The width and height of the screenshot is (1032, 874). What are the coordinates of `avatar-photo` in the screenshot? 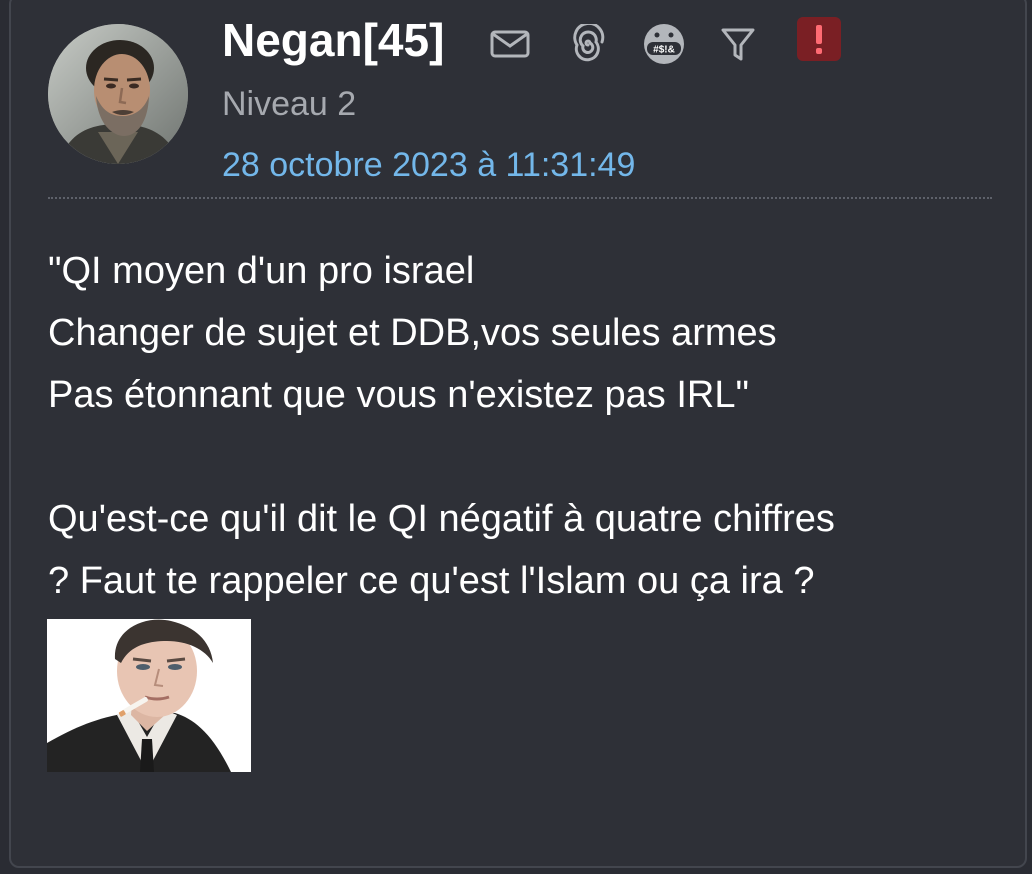 It's located at (118, 94).